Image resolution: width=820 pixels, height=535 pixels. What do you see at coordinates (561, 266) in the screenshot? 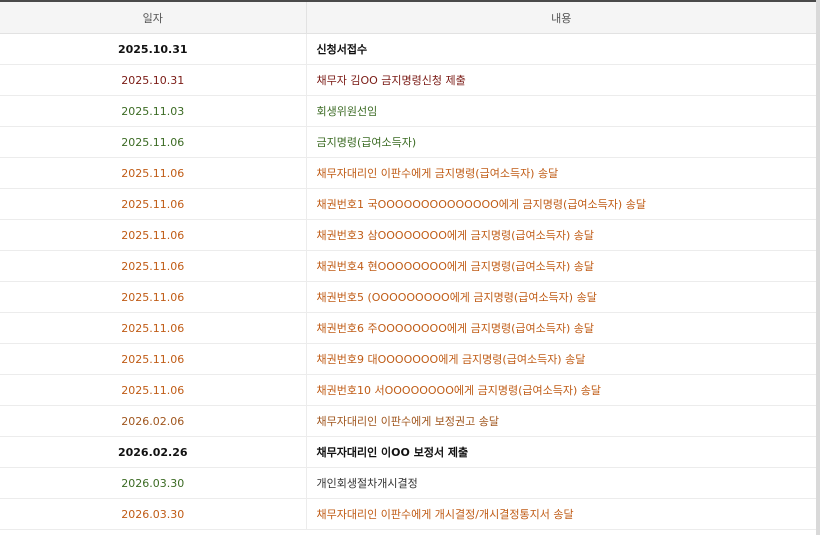
I see `row-content: 채권번호4 현OOOOOOOO에게 금지명령(급여소득자) 송달` at bounding box center [561, 266].